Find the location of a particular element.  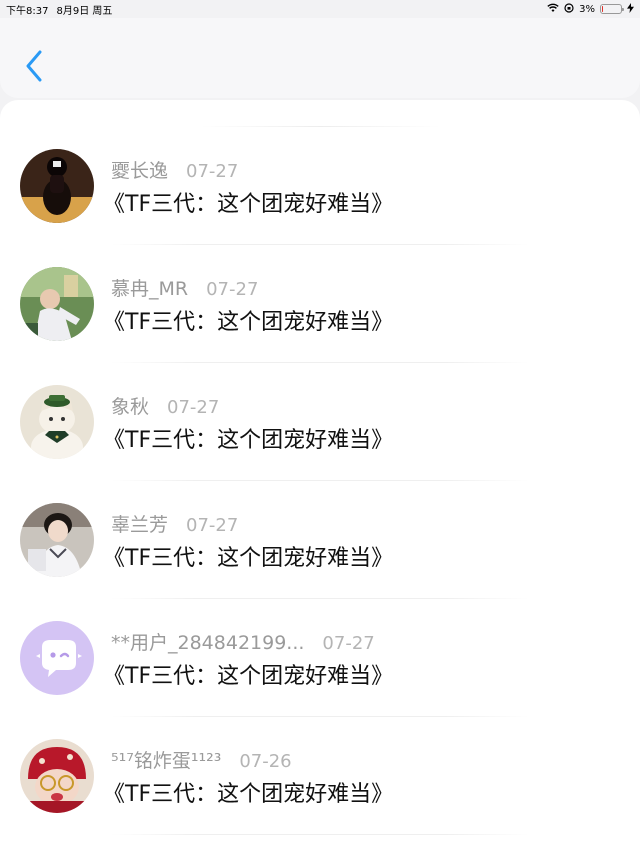

back-button is located at coordinates (34, 66).